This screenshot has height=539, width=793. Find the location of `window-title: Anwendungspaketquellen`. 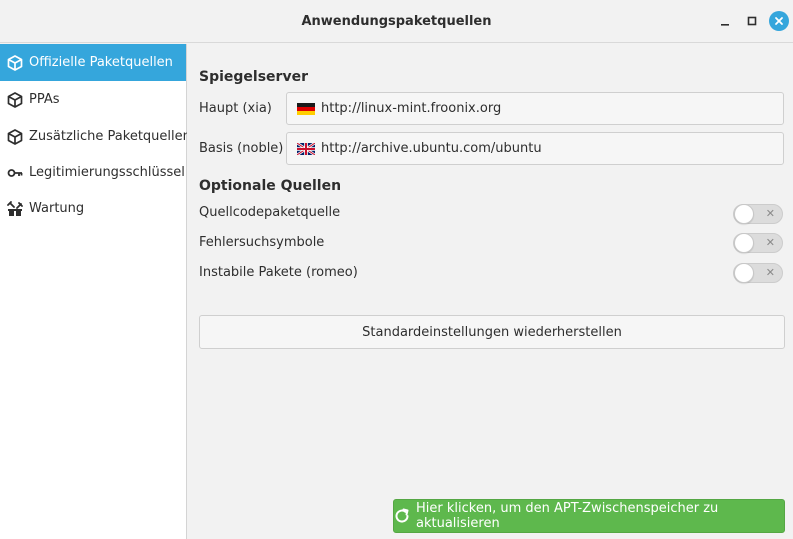

window-title: Anwendungspaketquellen is located at coordinates (396, 21).